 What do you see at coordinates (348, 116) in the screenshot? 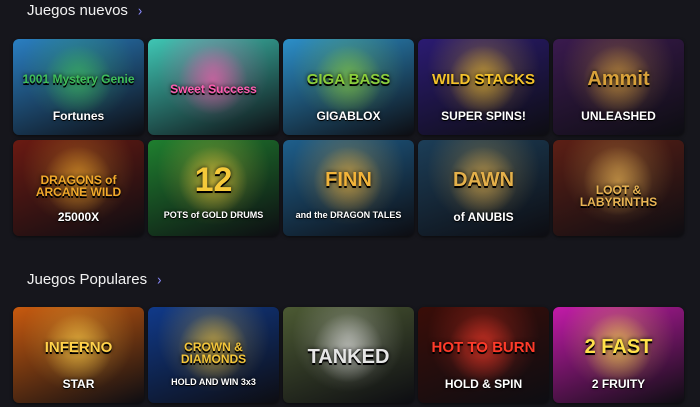
I see `game-subtitle: GIGABLOX` at bounding box center [348, 116].